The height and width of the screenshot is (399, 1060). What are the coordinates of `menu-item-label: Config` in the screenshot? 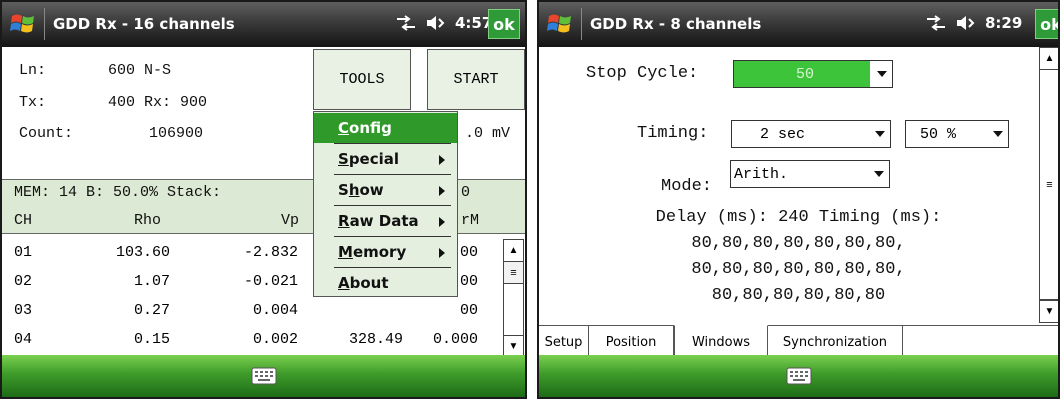 It's located at (365, 128).